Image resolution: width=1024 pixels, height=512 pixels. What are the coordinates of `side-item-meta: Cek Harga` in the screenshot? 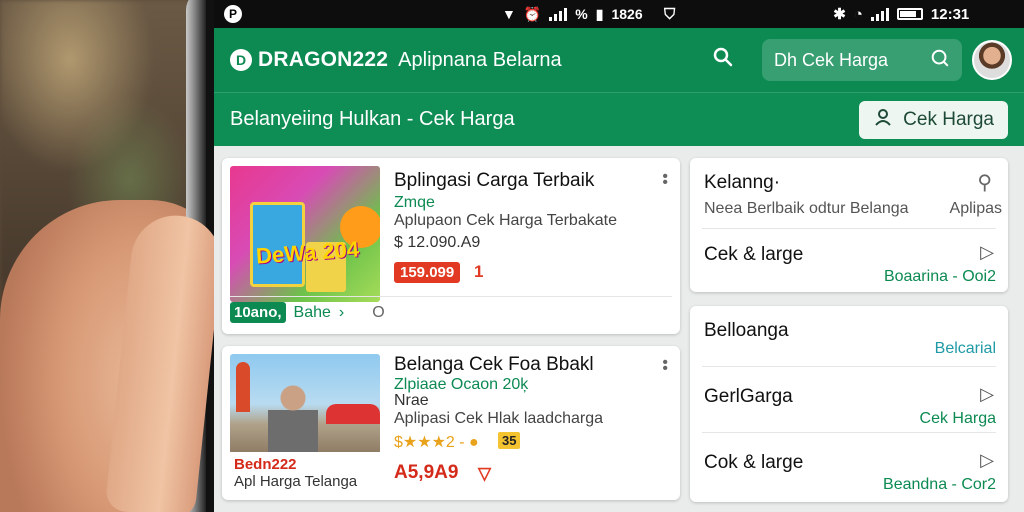 It's located at (957, 418).